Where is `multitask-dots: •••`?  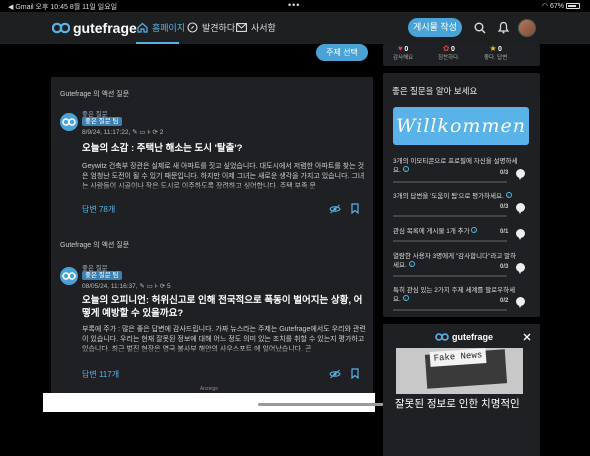 multitask-dots: ••• is located at coordinates (294, 5).